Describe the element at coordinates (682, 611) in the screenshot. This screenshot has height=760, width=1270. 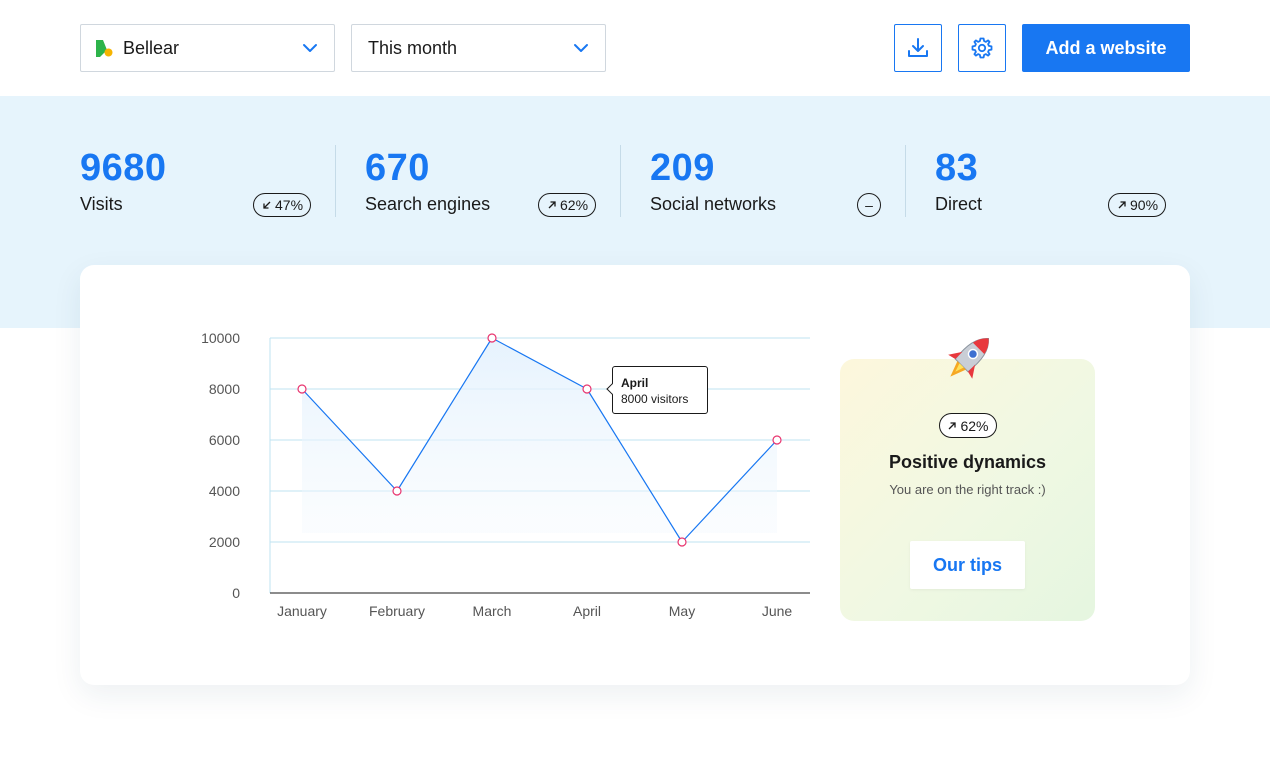
I see `x-tick-label: May` at that location.